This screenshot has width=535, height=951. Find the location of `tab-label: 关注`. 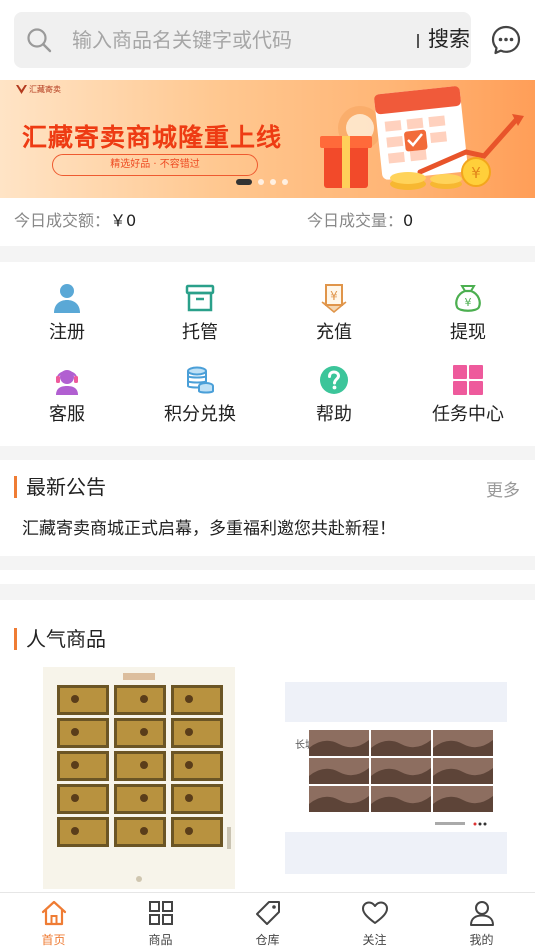

tab-label: 关注 is located at coordinates (374, 940).